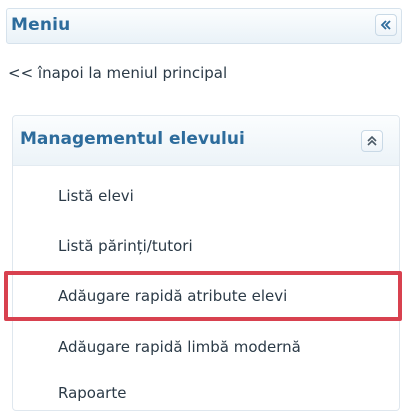  Describe the element at coordinates (203, 296) in the screenshot. I see `highlight-frame` at that location.